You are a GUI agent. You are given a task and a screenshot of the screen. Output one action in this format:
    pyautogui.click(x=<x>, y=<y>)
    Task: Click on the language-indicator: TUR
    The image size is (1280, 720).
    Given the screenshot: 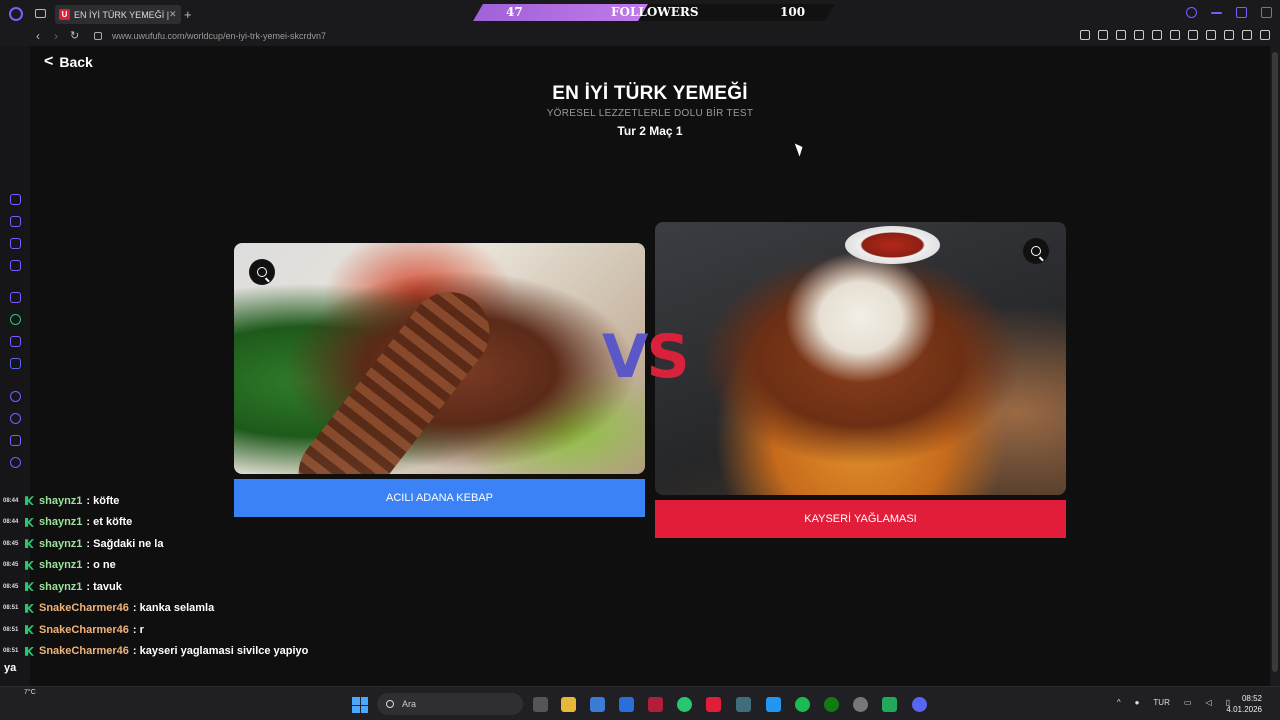 What is the action you would take?
    pyautogui.click(x=1161, y=702)
    